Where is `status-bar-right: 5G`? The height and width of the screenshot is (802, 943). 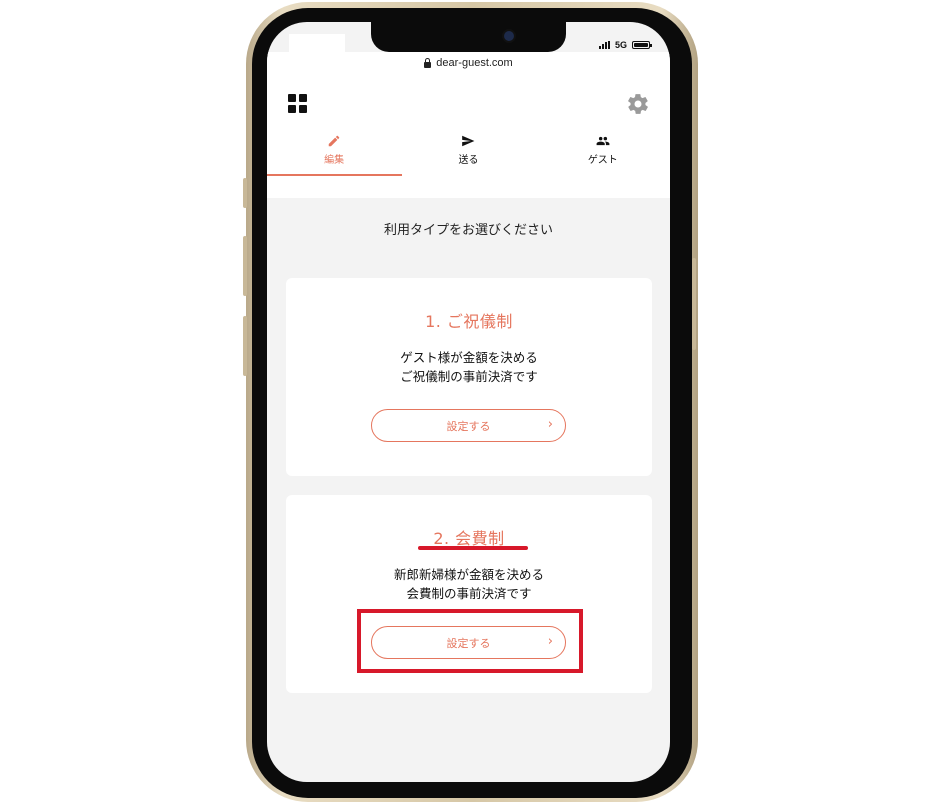 status-bar-right: 5G is located at coordinates (625, 45).